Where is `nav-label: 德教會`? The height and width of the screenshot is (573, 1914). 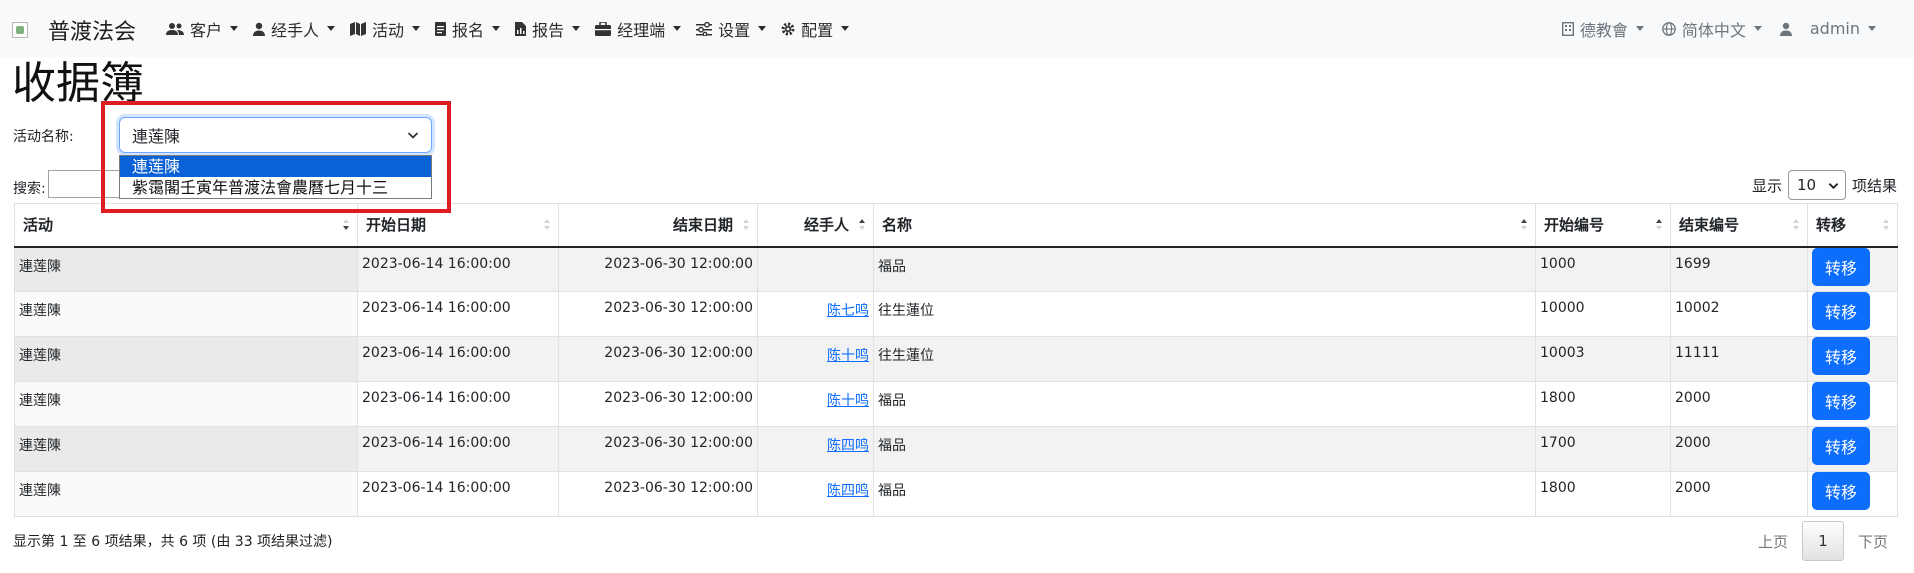
nav-label: 德教會 is located at coordinates (1603, 30).